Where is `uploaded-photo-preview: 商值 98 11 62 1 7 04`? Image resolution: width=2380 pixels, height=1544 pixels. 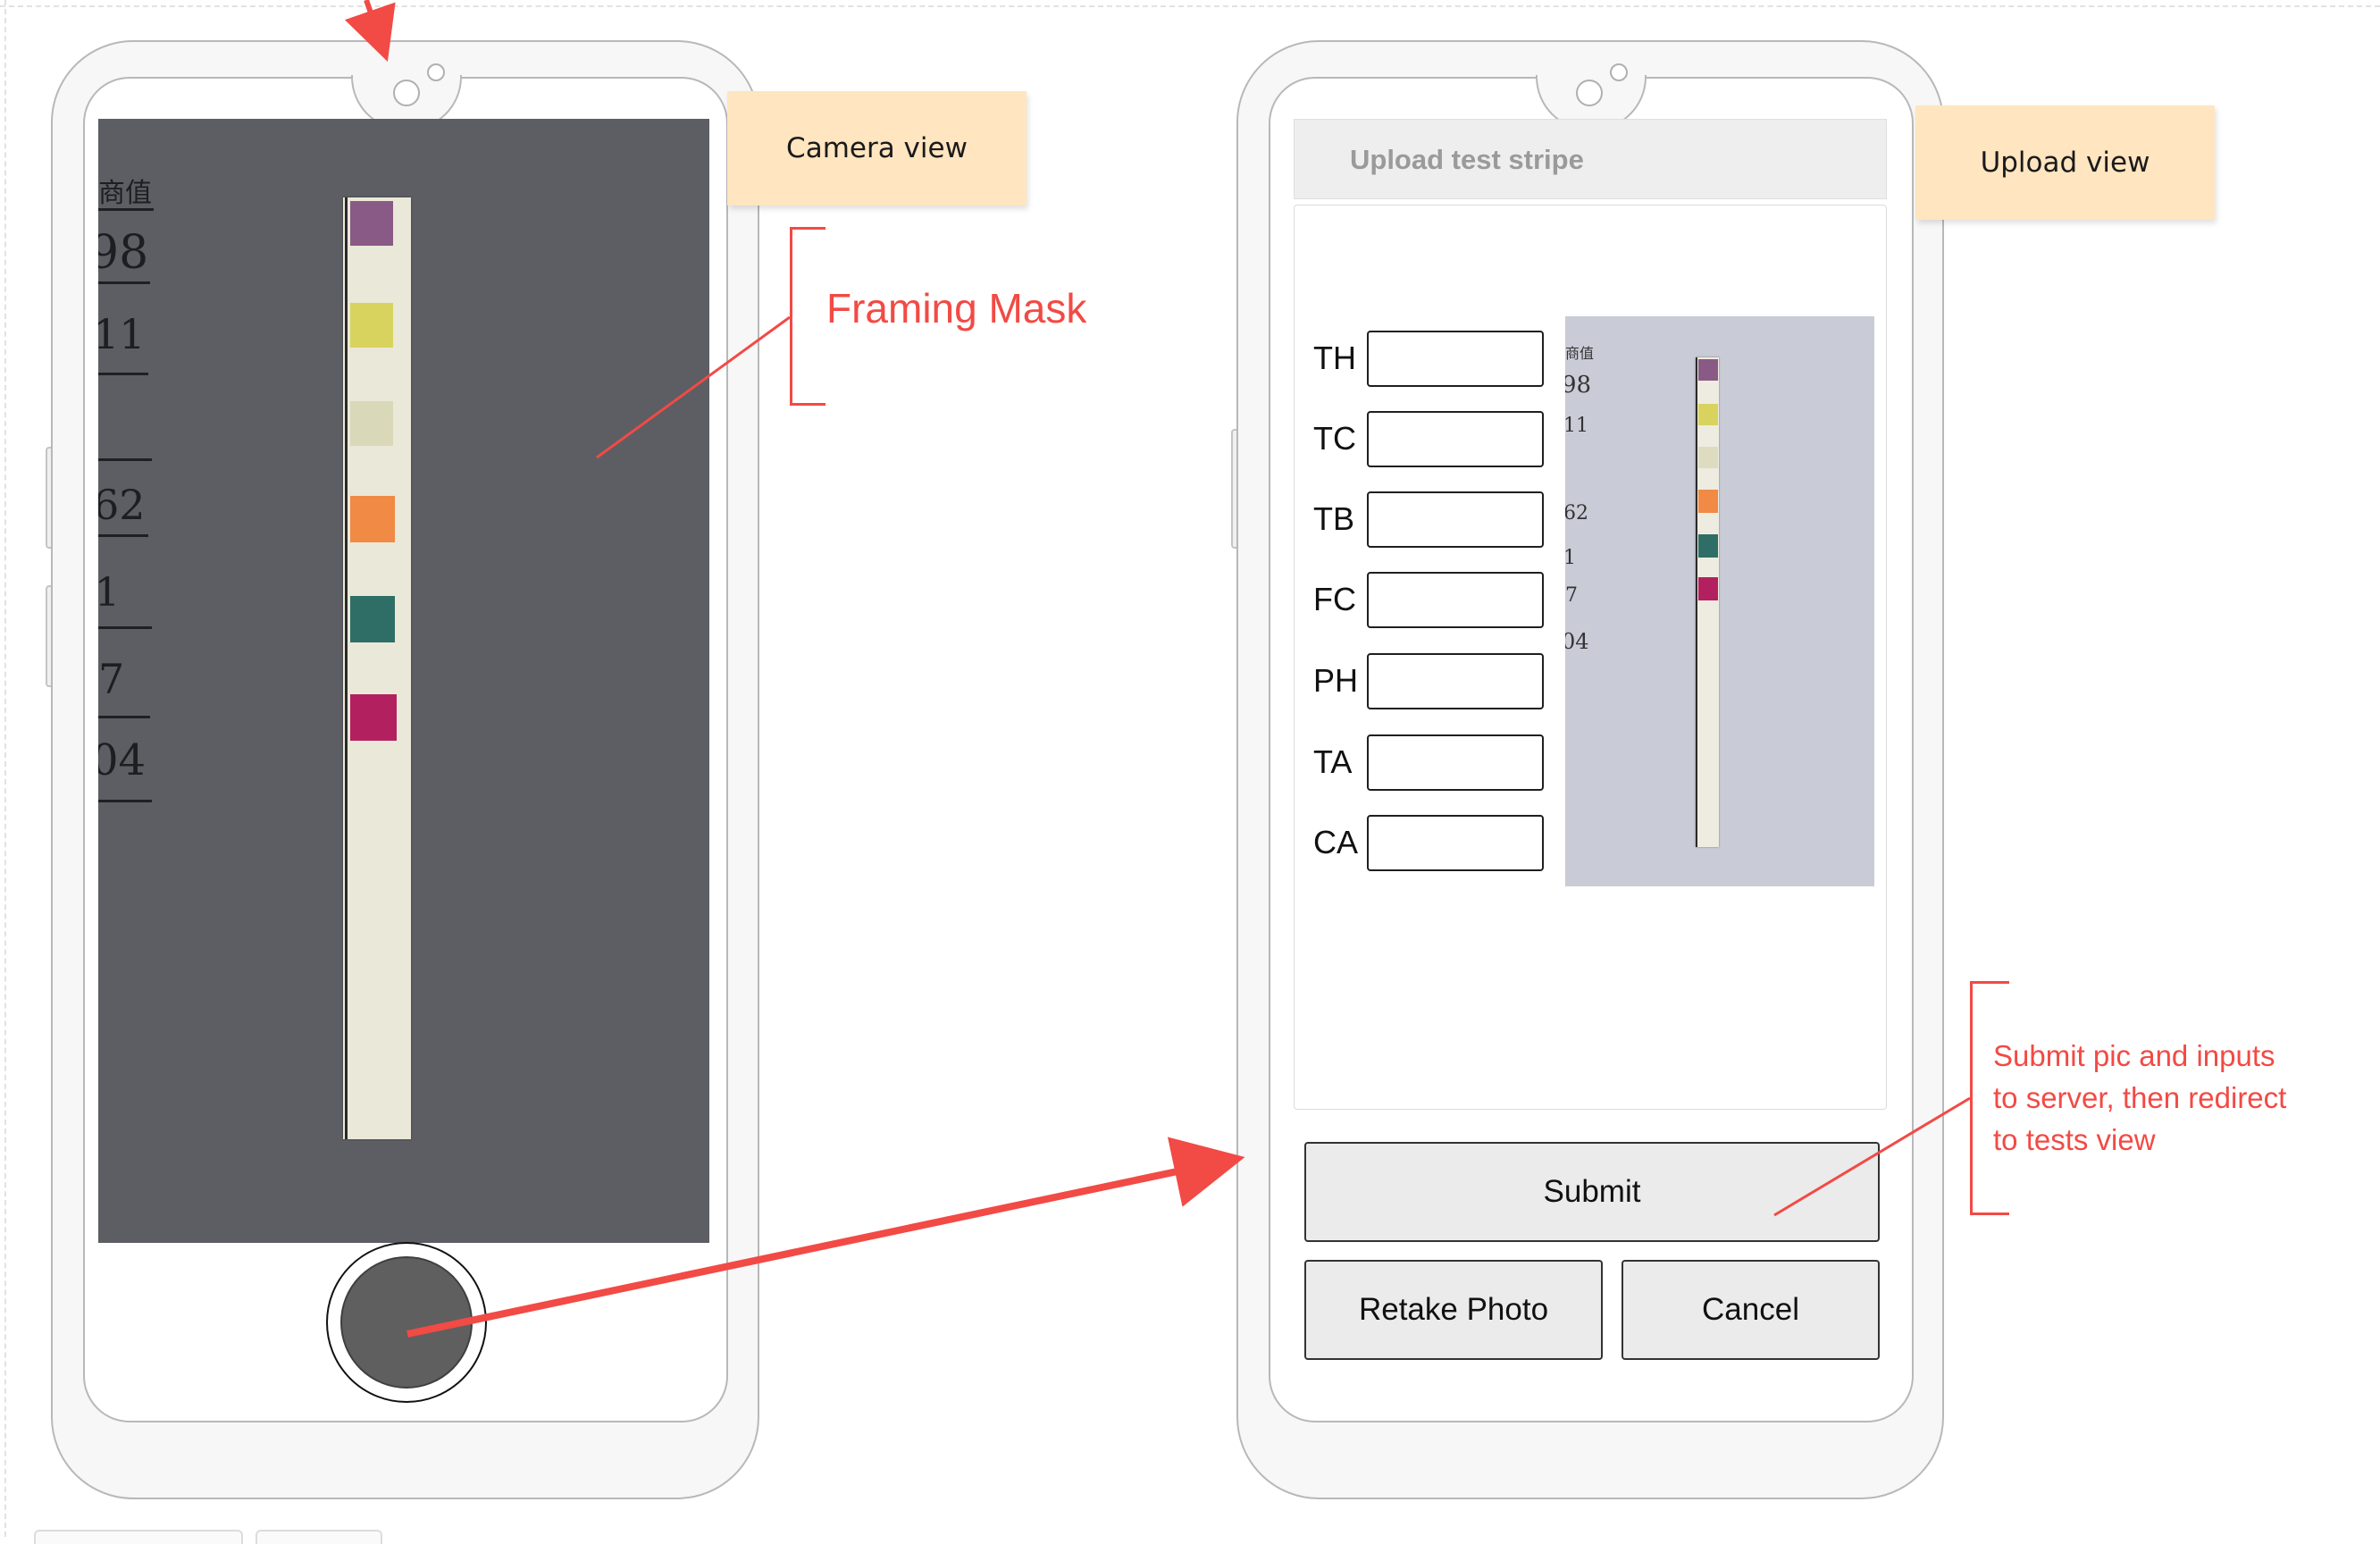 uploaded-photo-preview: 商值 98 11 62 1 7 04 is located at coordinates (1719, 601).